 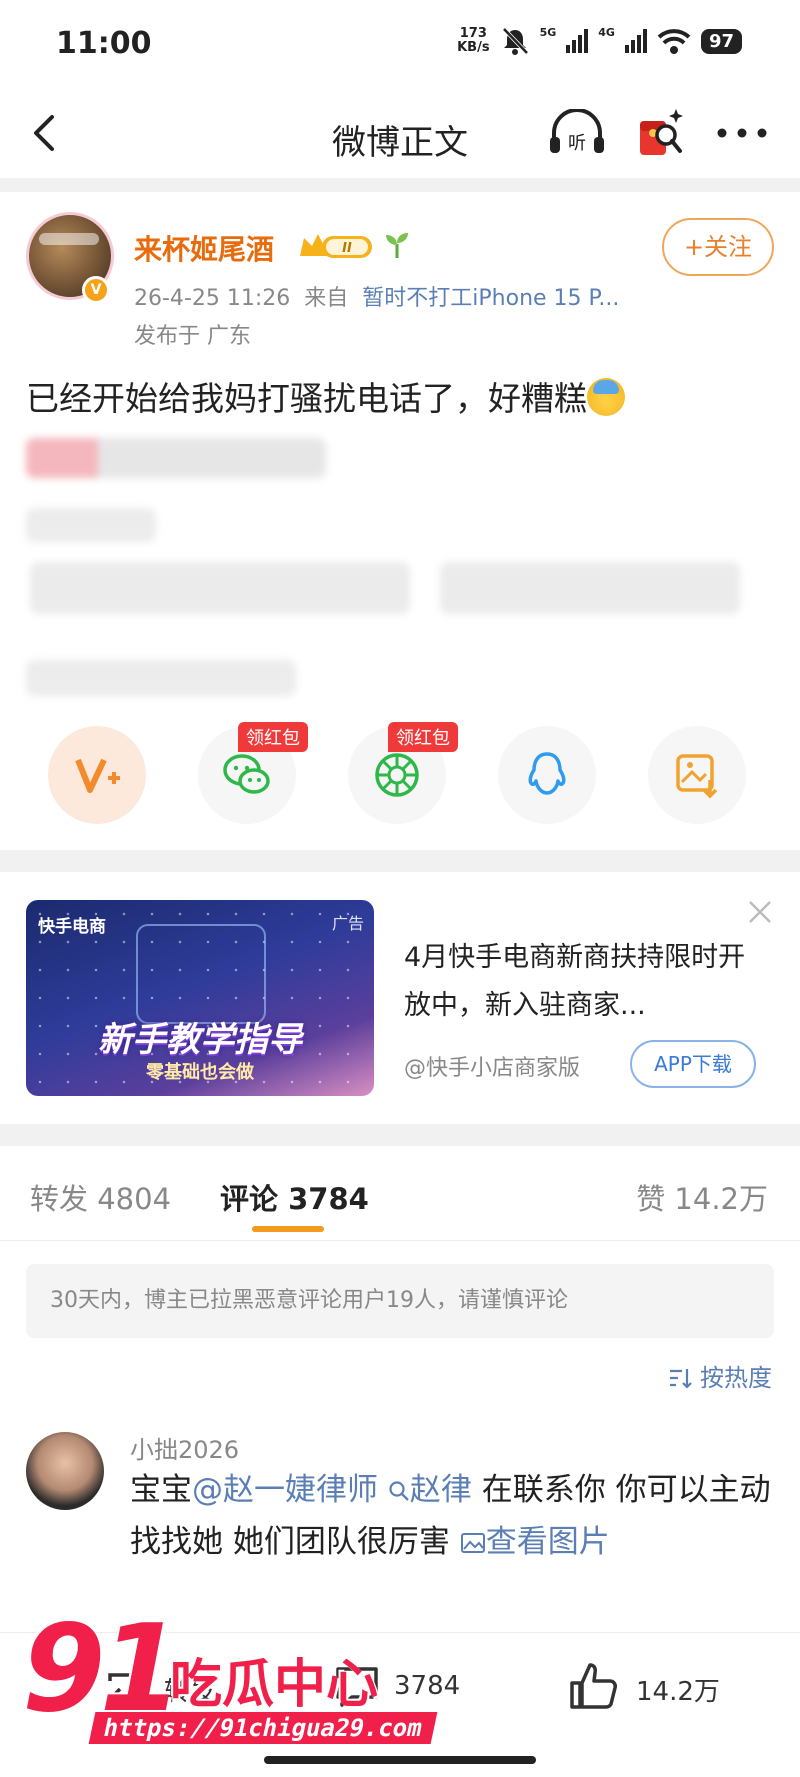 What do you see at coordinates (678, 1689) in the screenshot?
I see `like-count: 14.2万` at bounding box center [678, 1689].